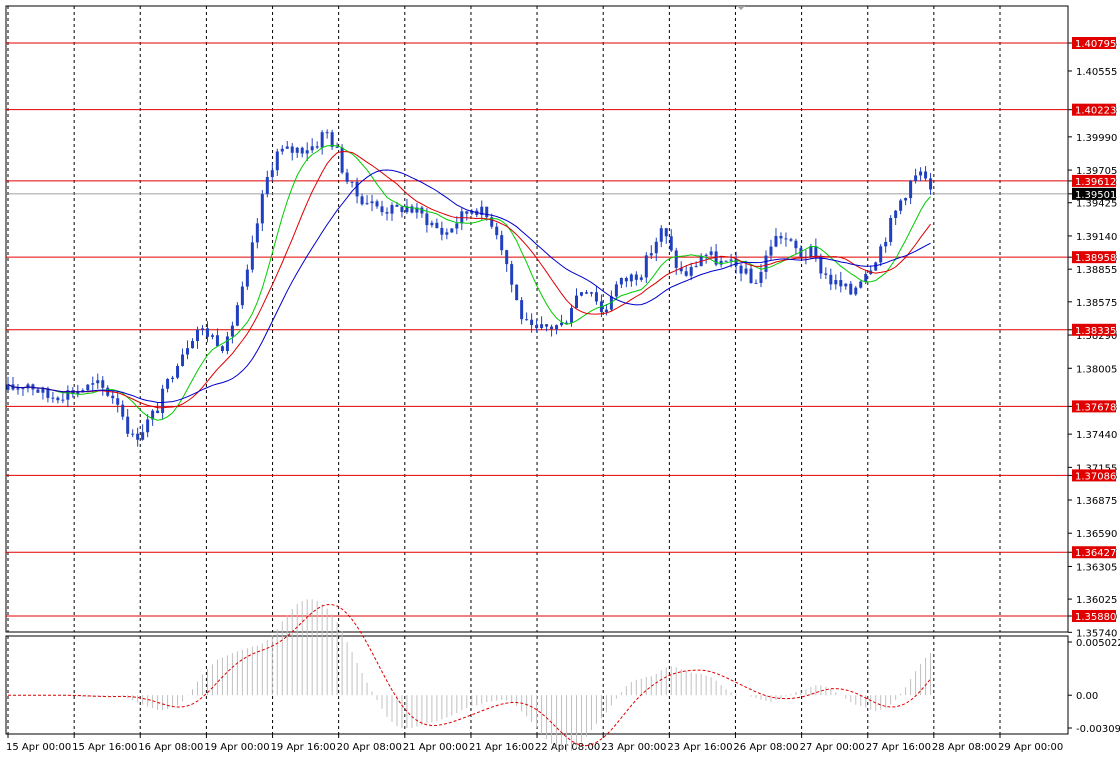  What do you see at coordinates (964, 747) in the screenshot?
I see `x-tick-label: 28 Apr 08:00` at bounding box center [964, 747].